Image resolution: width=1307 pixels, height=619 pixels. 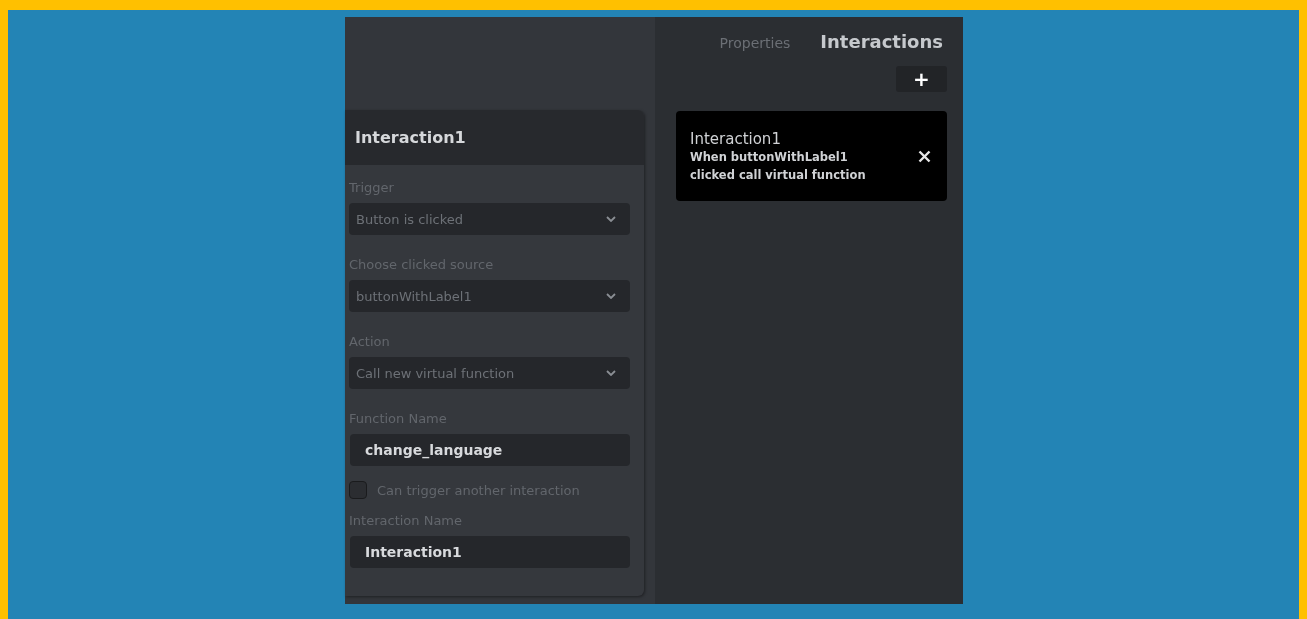 What do you see at coordinates (490, 552) in the screenshot?
I see `input-field: Interaction1` at bounding box center [490, 552].